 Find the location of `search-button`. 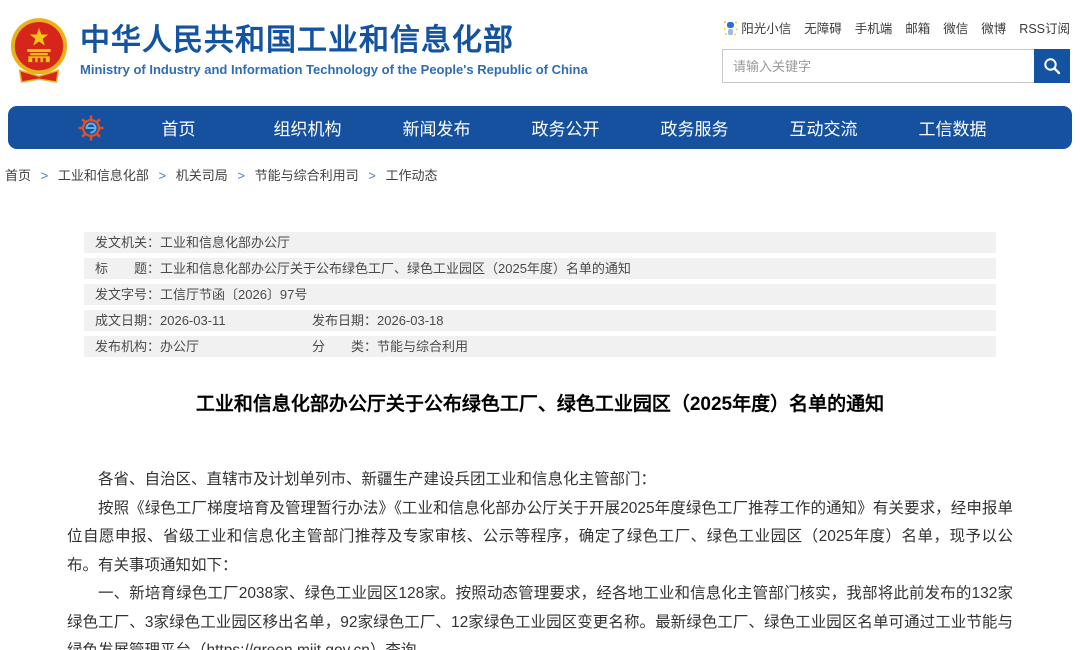

search-button is located at coordinates (1052, 66).